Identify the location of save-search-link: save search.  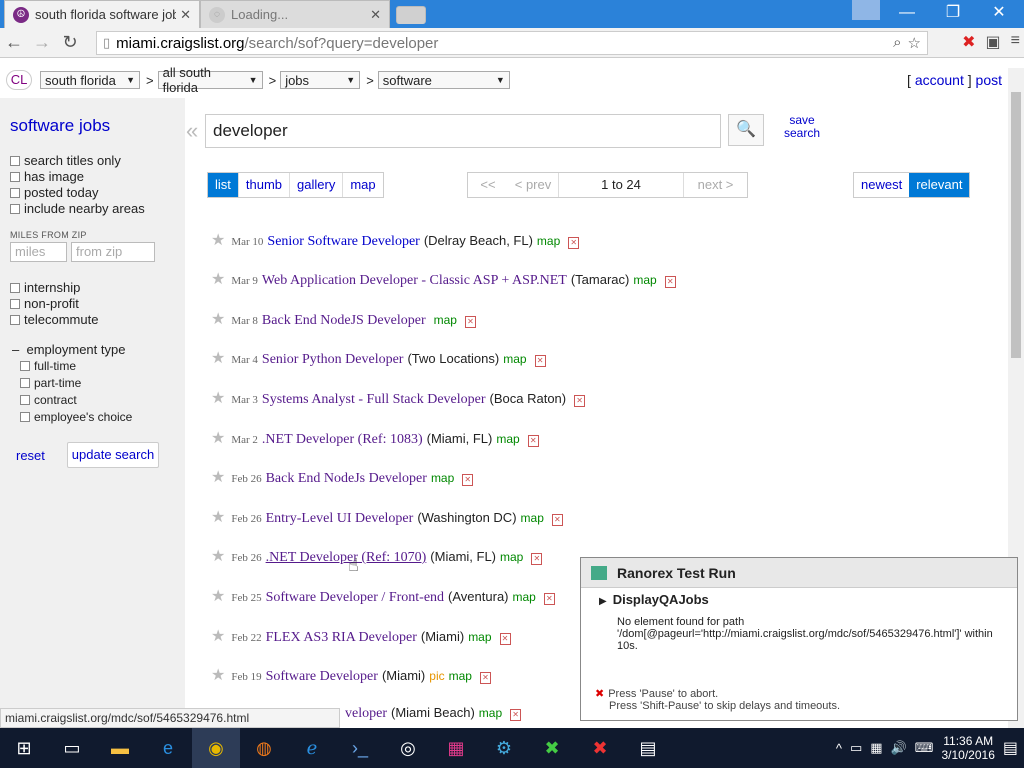
(802, 127).